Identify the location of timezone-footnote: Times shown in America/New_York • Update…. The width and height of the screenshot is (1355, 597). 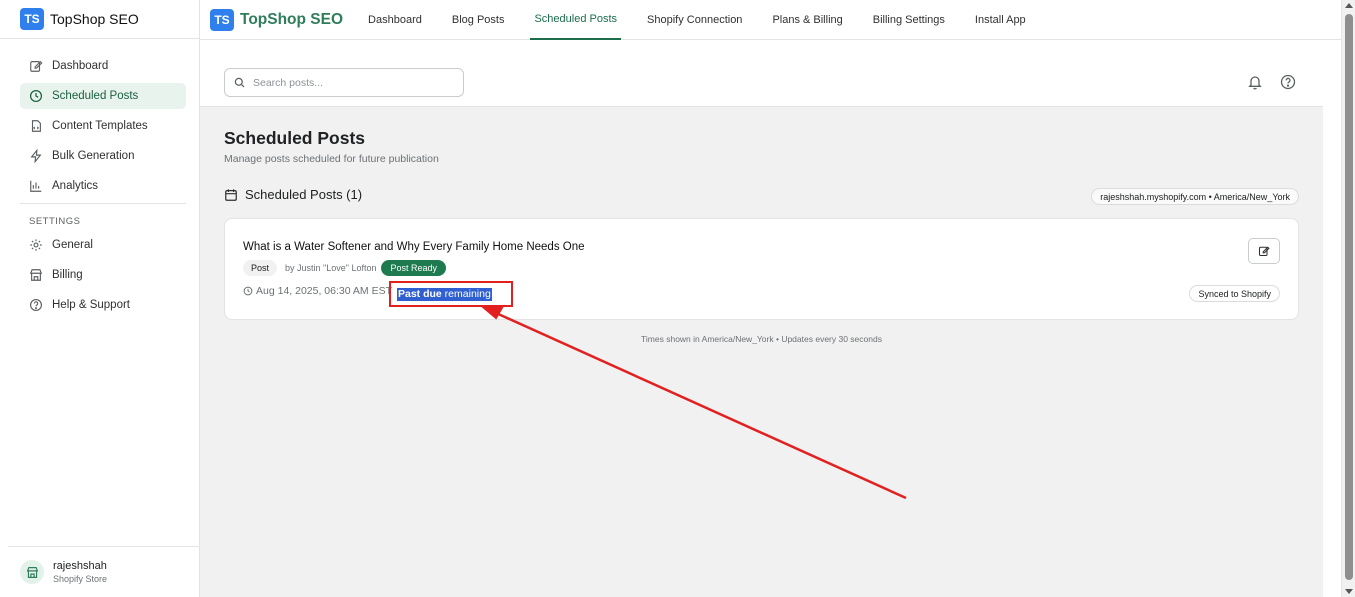
(761, 339).